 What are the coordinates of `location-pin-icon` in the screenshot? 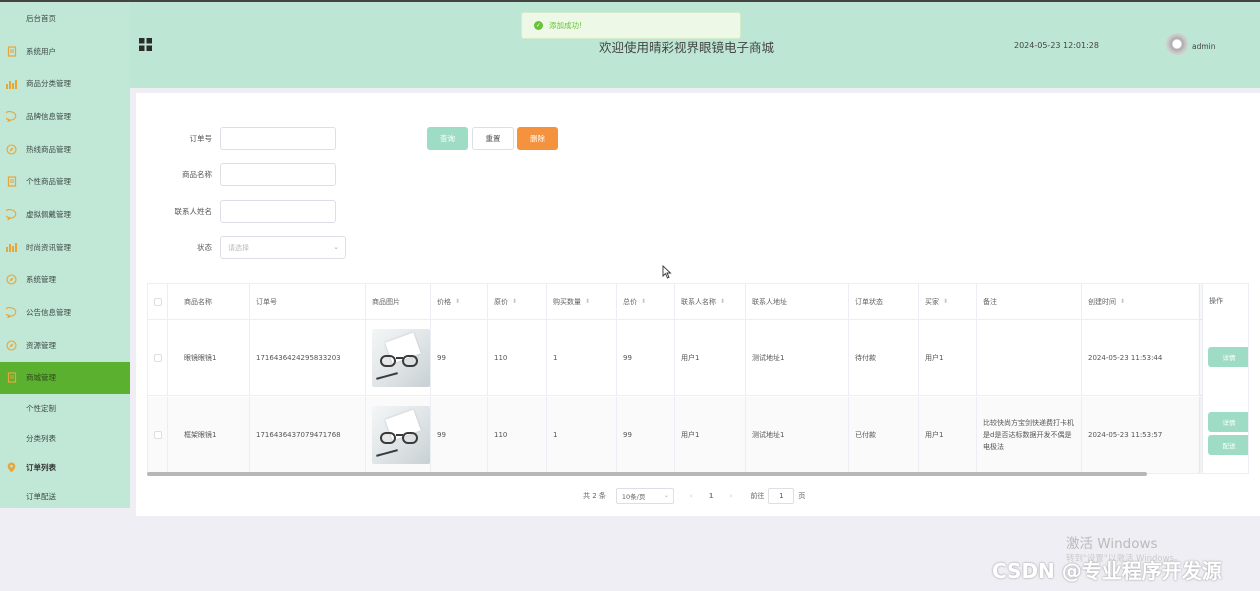 It's located at (11, 467).